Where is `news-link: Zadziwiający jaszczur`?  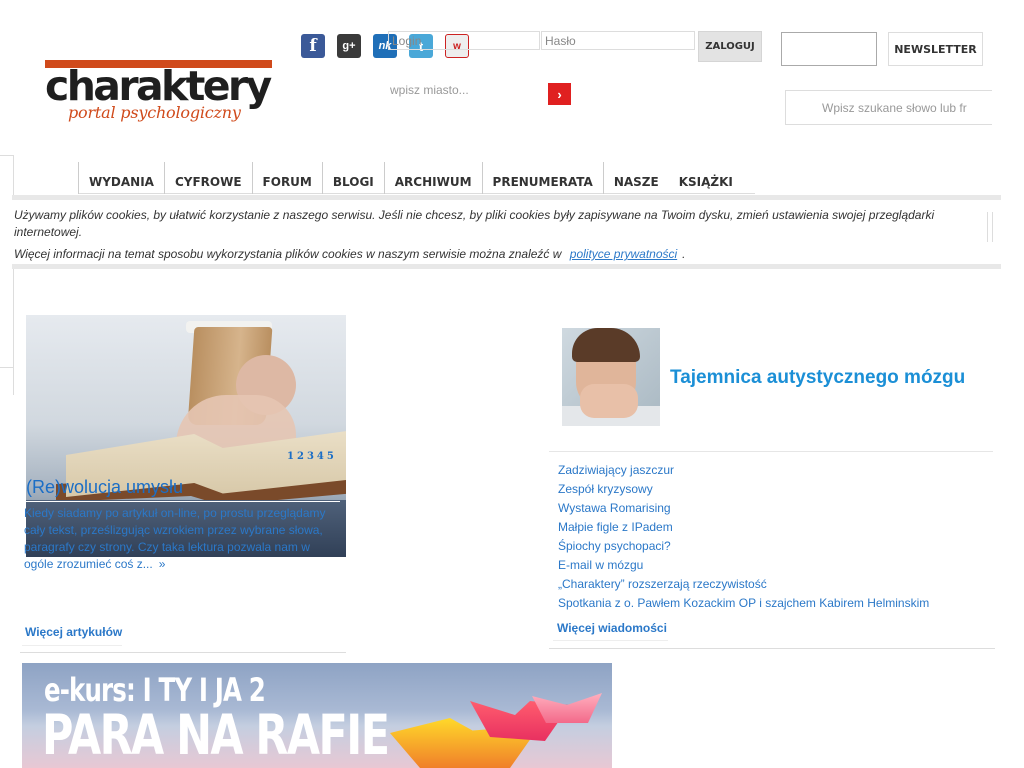 news-link: Zadziwiający jaszczur is located at coordinates (743, 470).